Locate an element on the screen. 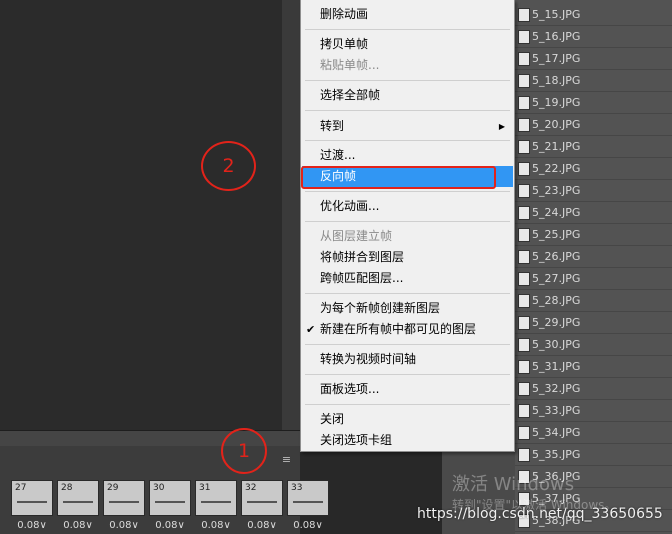  panel-menu-icon: ≡ is located at coordinates (286, 459).